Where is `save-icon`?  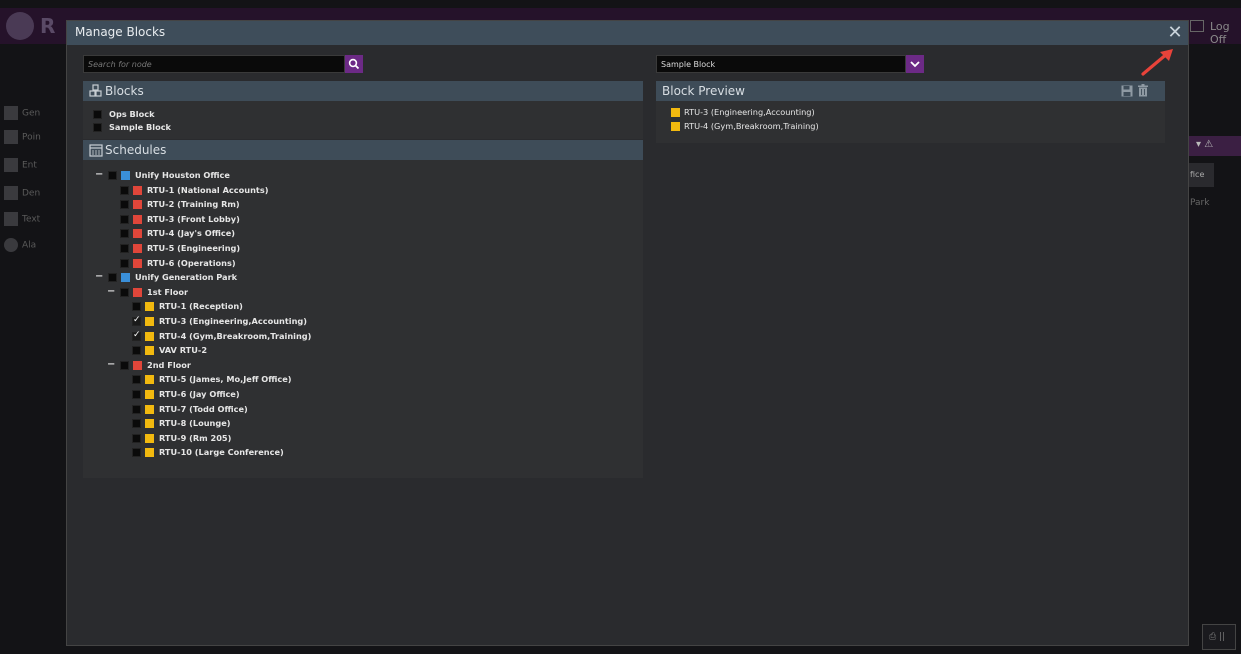
save-icon is located at coordinates (1127, 91).